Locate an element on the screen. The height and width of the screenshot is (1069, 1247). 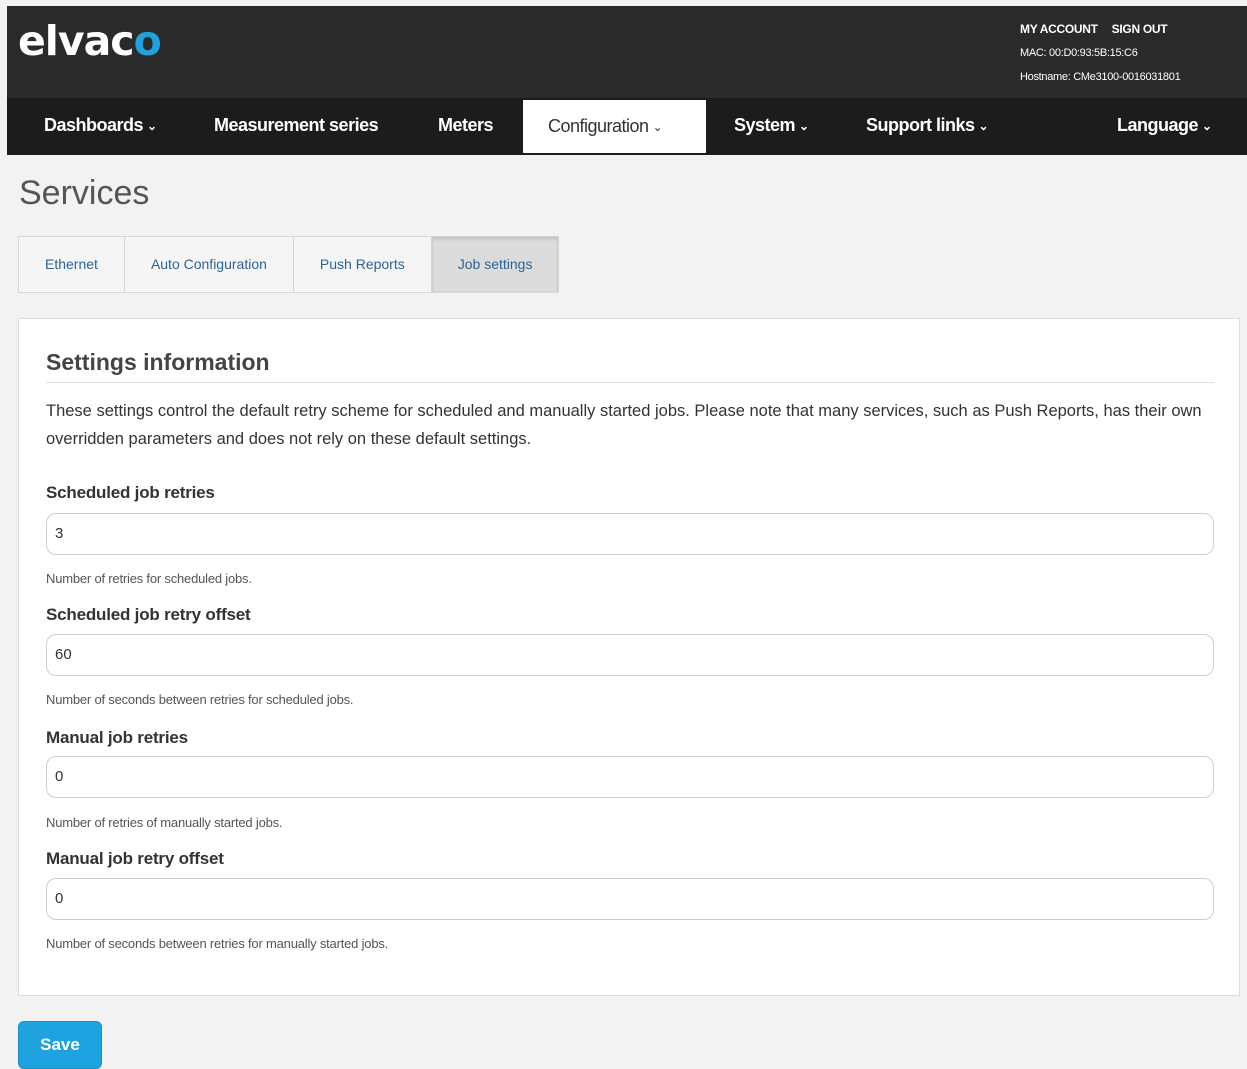
manual-job-retries-label: Manual job retries is located at coordinates (117, 737).